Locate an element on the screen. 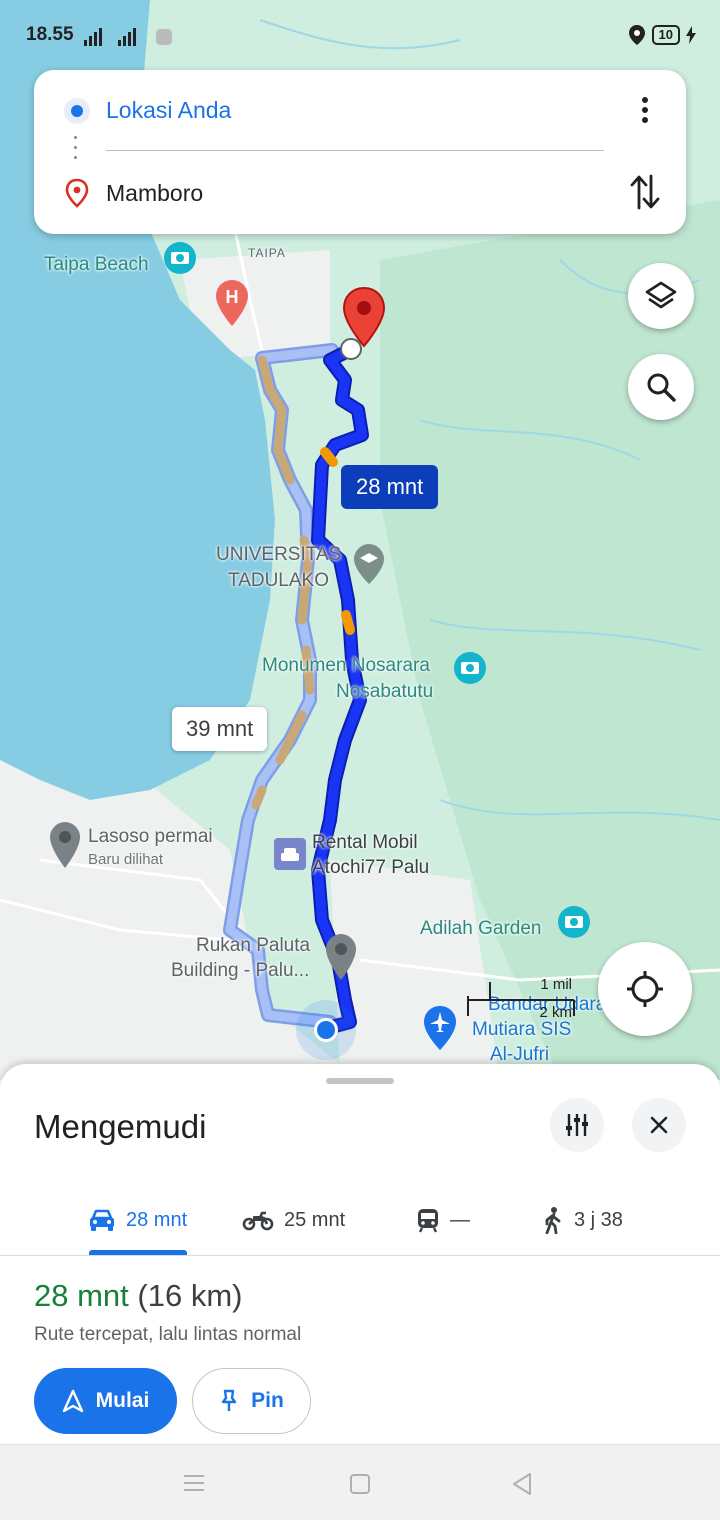 Image resolution: width=720 pixels, height=1520 pixels. tab-walking: 3 j 38 is located at coordinates (582, 1220).